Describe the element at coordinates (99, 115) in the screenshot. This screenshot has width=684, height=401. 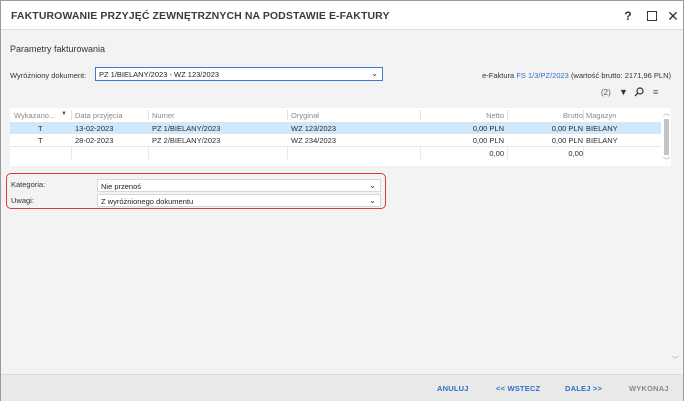
I see `col-data-przyjecia: Data przyjęcia` at that location.